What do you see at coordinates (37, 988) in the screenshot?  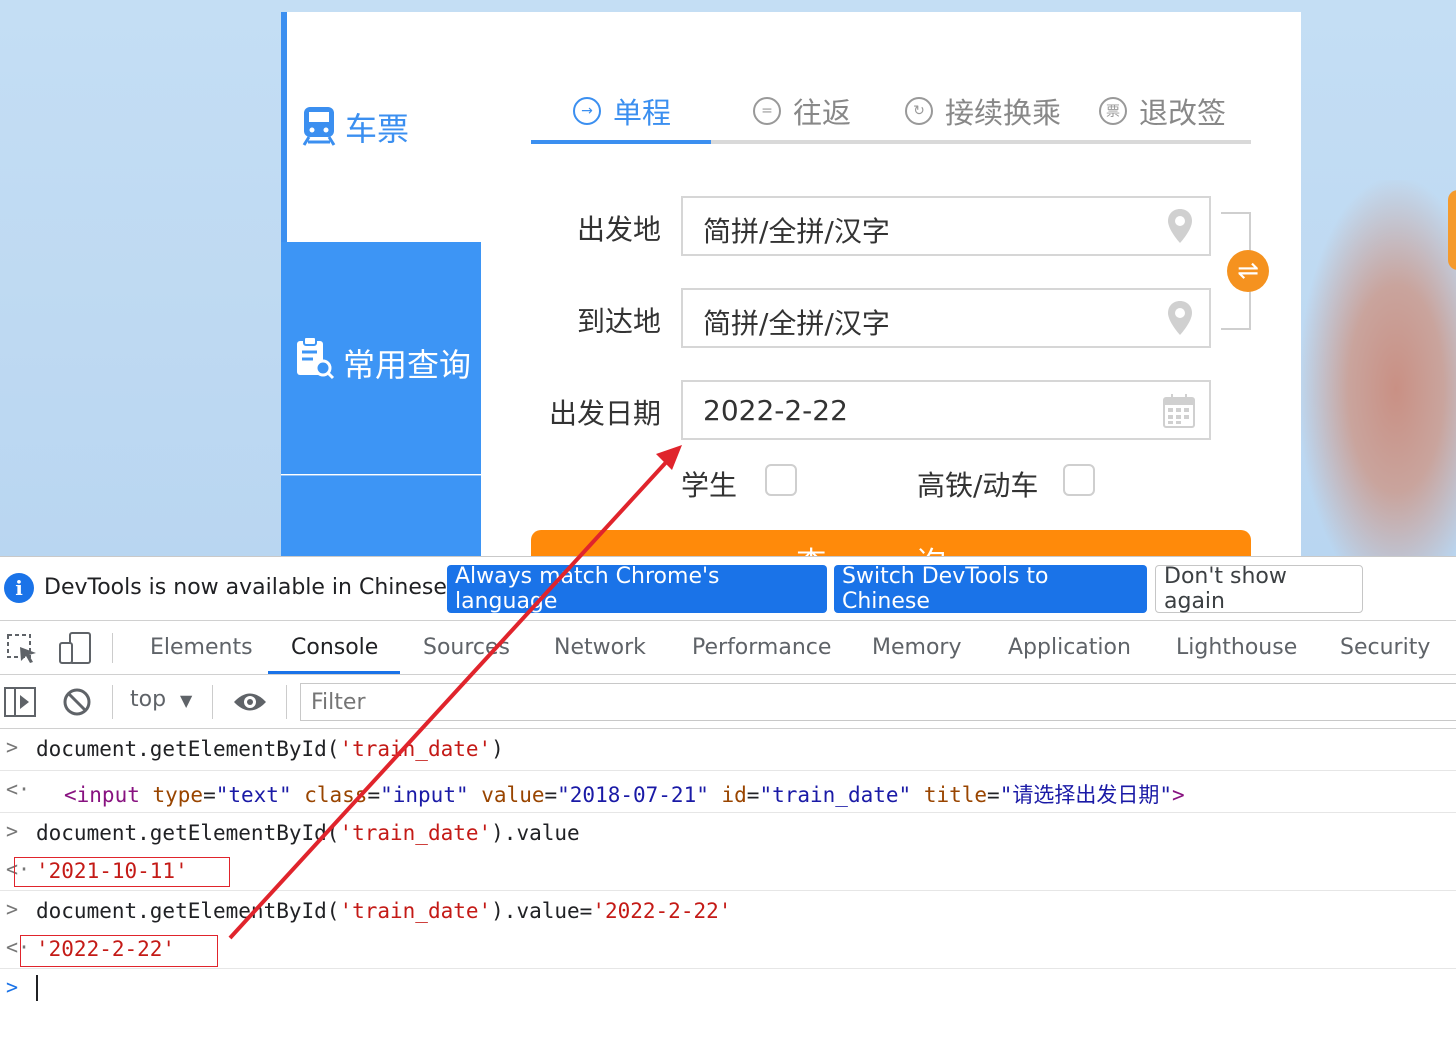 I see `text-caret` at bounding box center [37, 988].